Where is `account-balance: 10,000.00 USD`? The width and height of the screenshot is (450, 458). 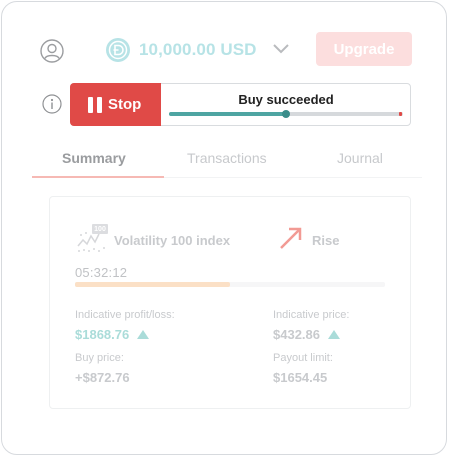
account-balance: 10,000.00 USD is located at coordinates (181, 50).